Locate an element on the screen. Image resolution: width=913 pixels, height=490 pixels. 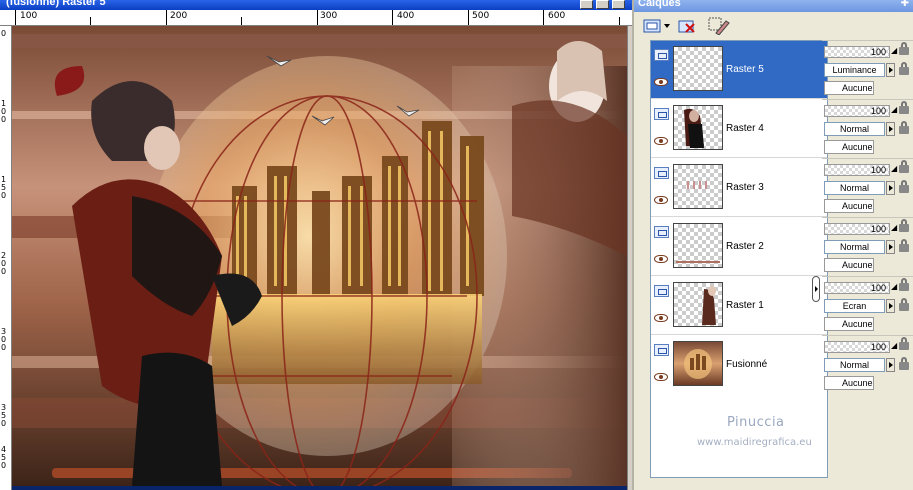
delete-layer-button is located at coordinates (687, 26).